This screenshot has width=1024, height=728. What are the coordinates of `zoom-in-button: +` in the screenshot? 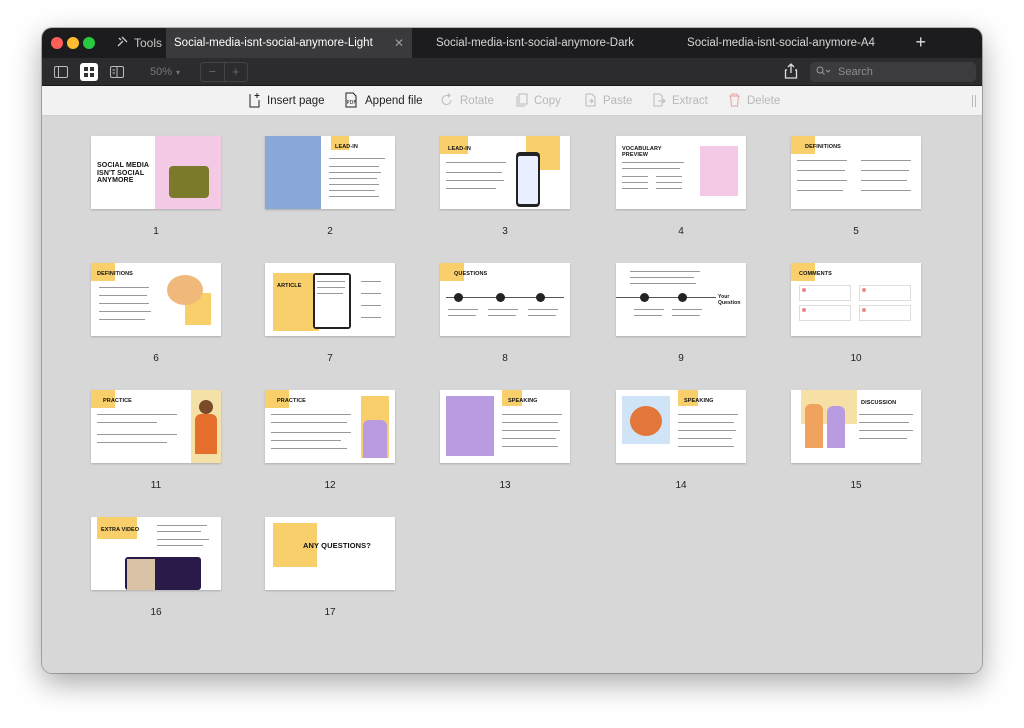 It's located at (236, 72).